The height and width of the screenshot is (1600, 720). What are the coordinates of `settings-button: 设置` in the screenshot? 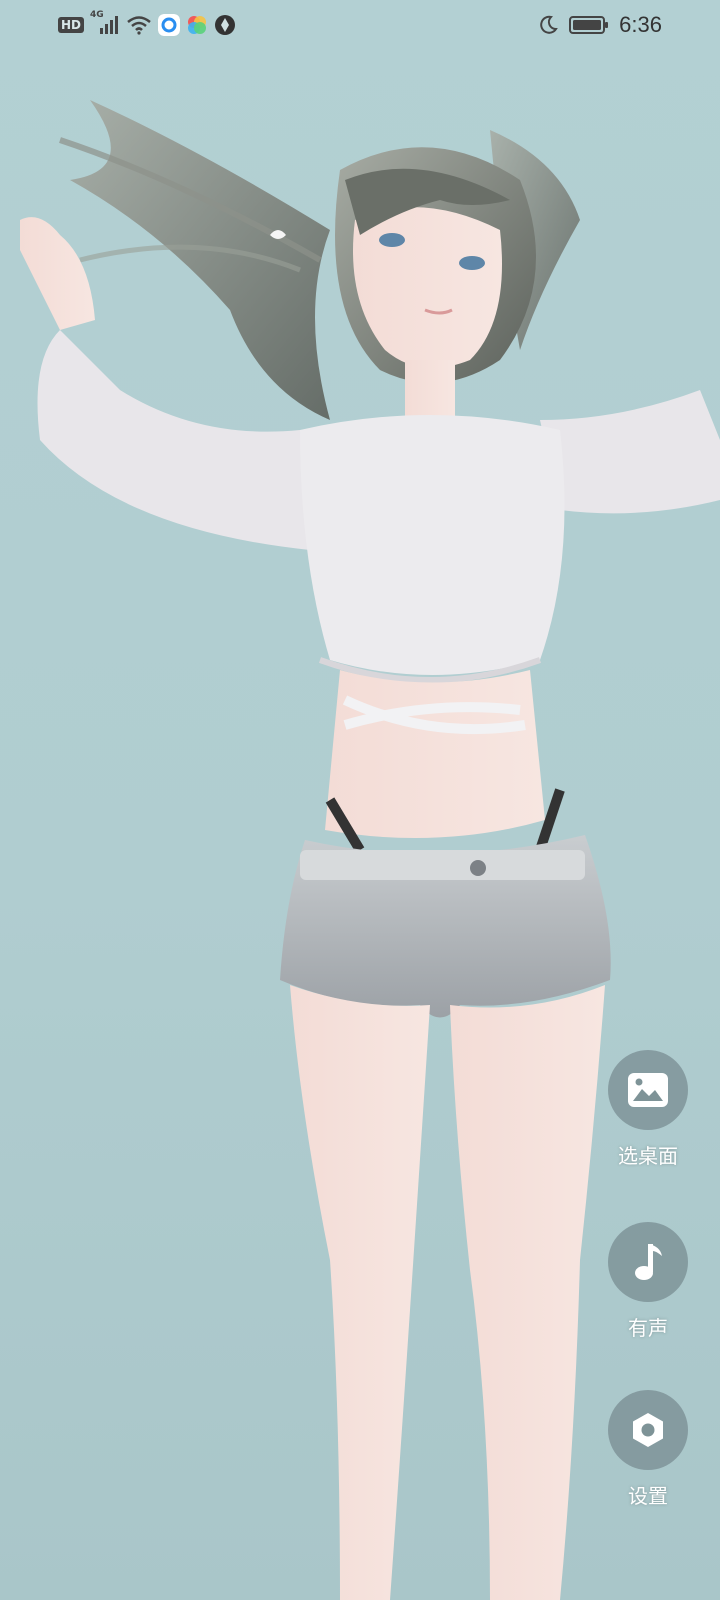 It's located at (648, 1449).